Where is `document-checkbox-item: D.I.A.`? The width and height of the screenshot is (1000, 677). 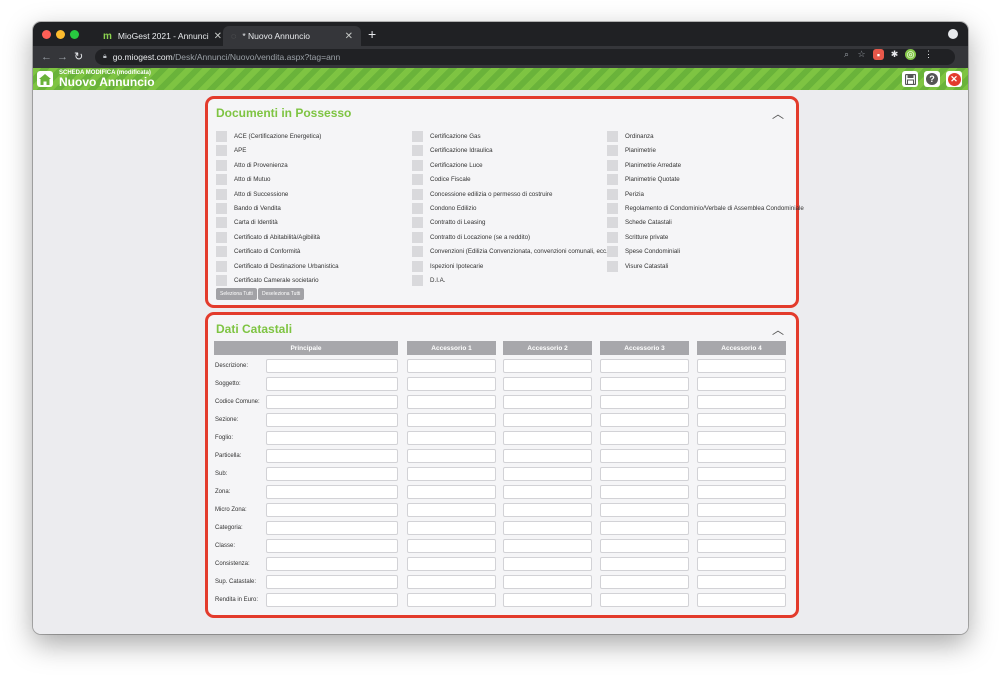
document-checkbox-item: D.I.A. is located at coordinates (428, 280).